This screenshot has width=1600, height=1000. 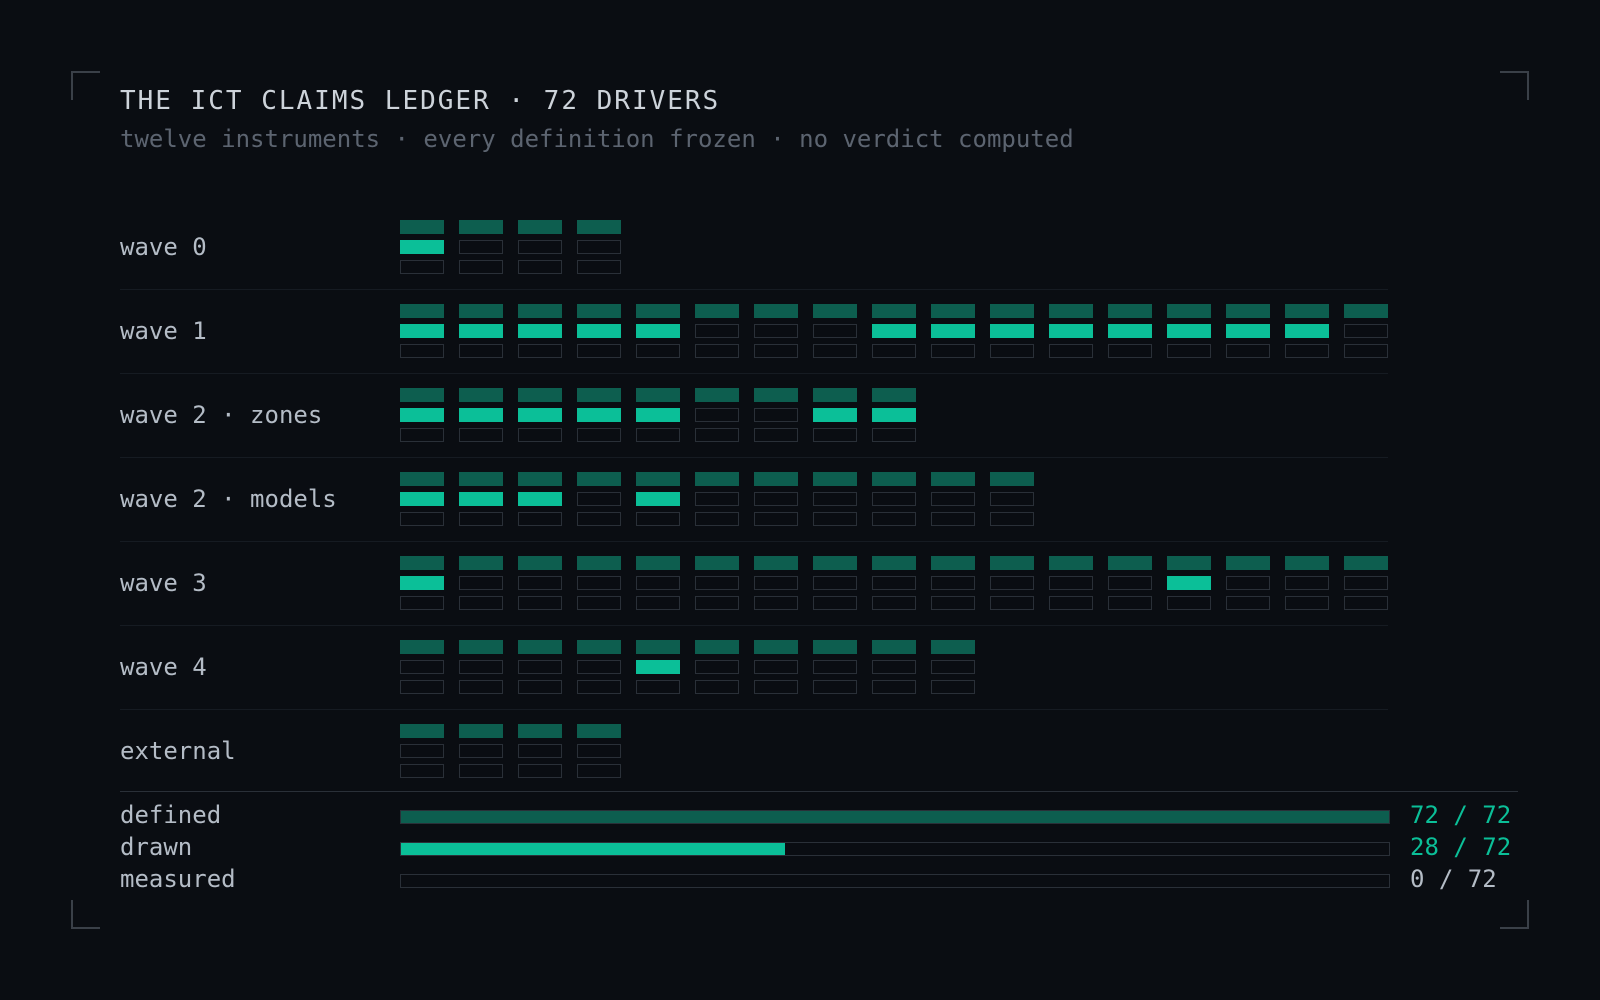 What do you see at coordinates (178, 751) in the screenshot?
I see `wave-label: external` at bounding box center [178, 751].